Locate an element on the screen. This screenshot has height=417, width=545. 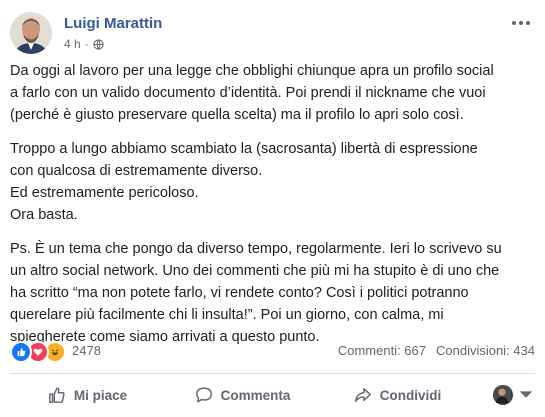
thumbs-up-icon is located at coordinates (56, 395).